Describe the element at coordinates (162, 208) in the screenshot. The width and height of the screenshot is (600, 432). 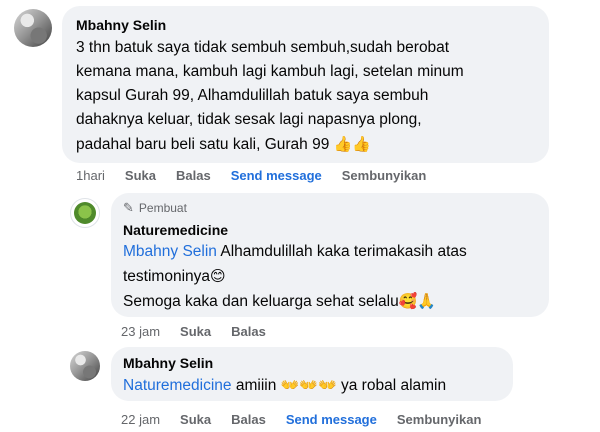
I see `badge-label: Pembuat` at that location.